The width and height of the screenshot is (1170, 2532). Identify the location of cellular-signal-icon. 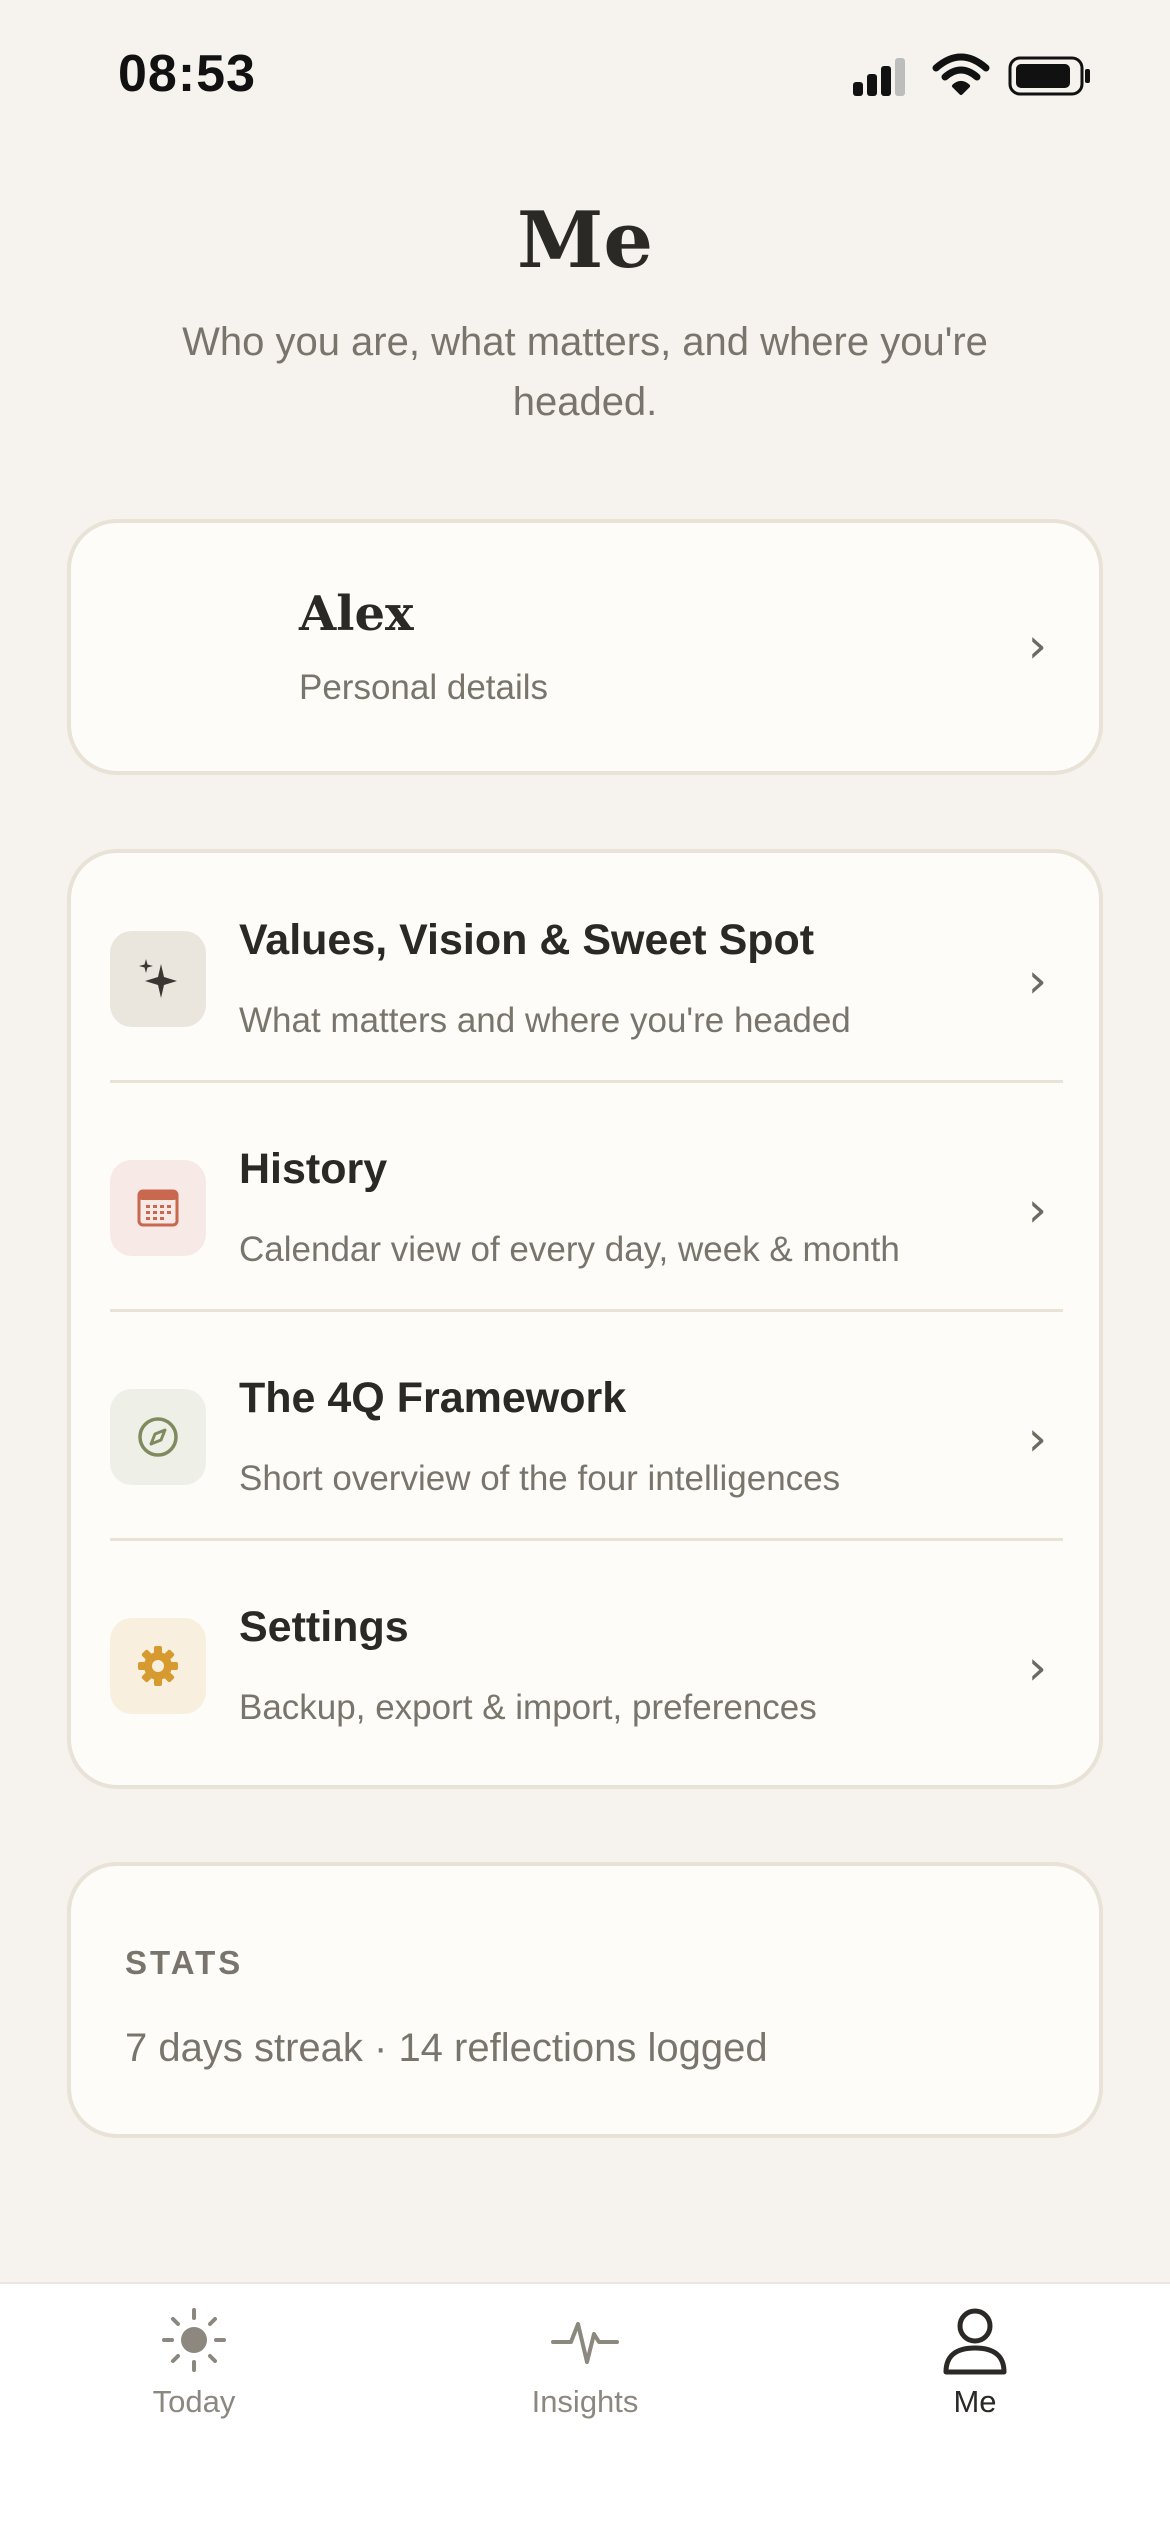
(884, 81).